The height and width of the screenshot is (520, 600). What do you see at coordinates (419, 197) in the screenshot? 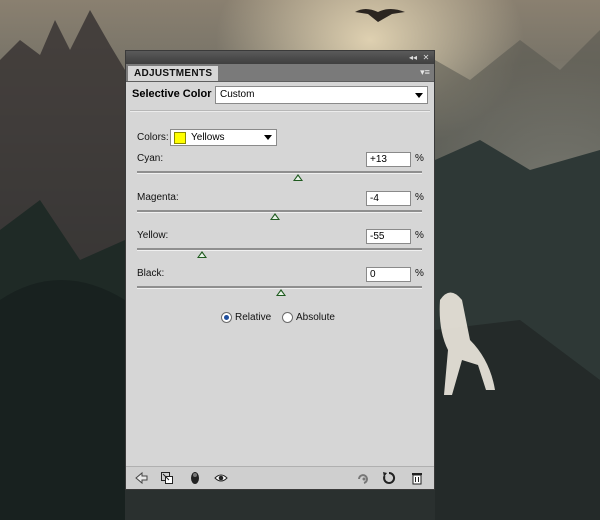
I see `magenta-percent: %` at bounding box center [419, 197].